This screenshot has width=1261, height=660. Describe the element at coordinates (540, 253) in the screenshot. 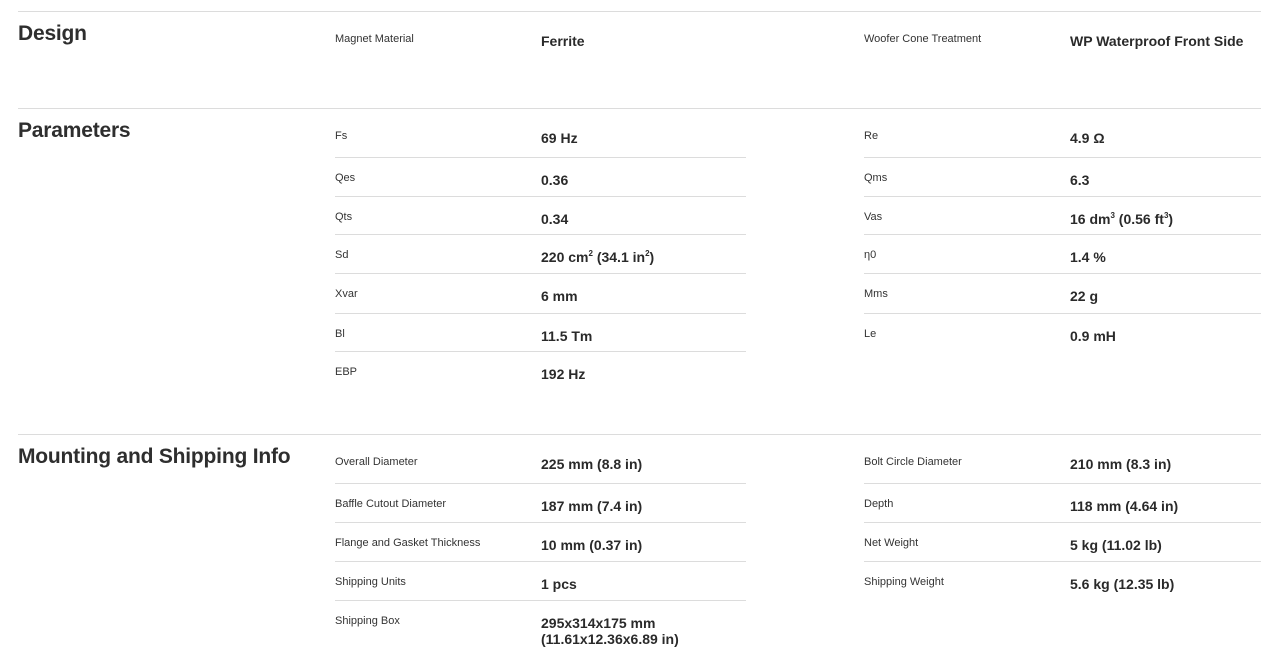

I see `spec-row: Sd 220 cm2 (34.1 in2)` at that location.